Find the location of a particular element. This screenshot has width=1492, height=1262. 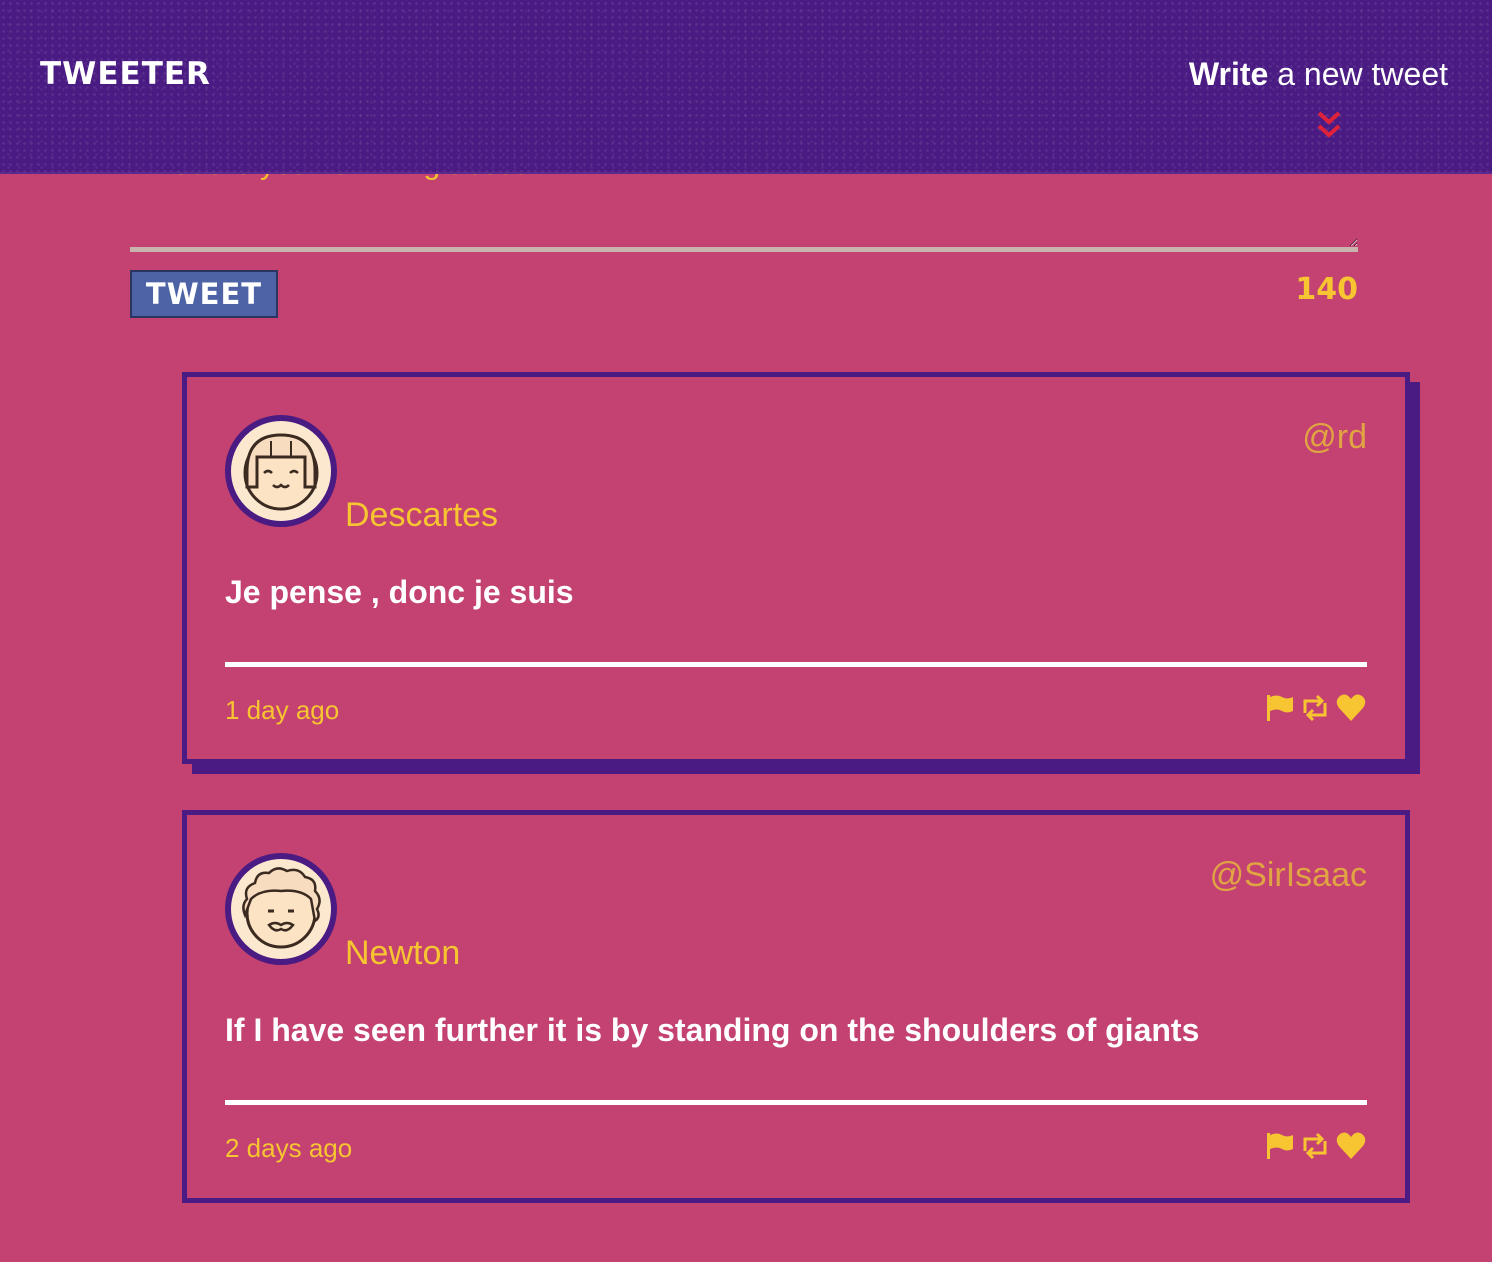

navbar: TWEETER Write a new tweet is located at coordinates (746, 87).